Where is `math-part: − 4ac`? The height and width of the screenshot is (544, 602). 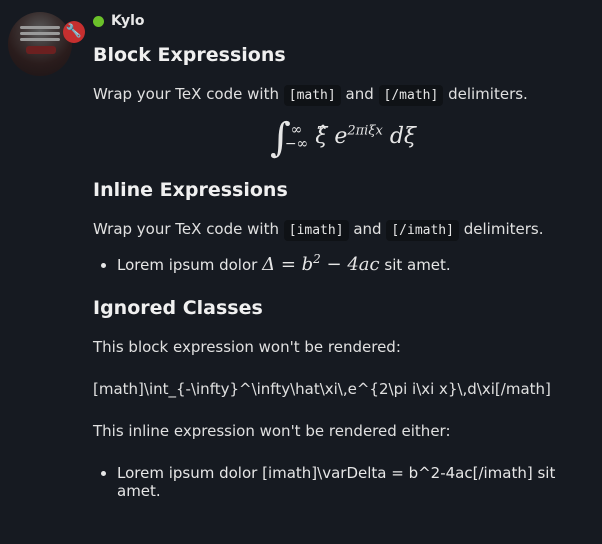 math-part: − 4ac is located at coordinates (350, 264).